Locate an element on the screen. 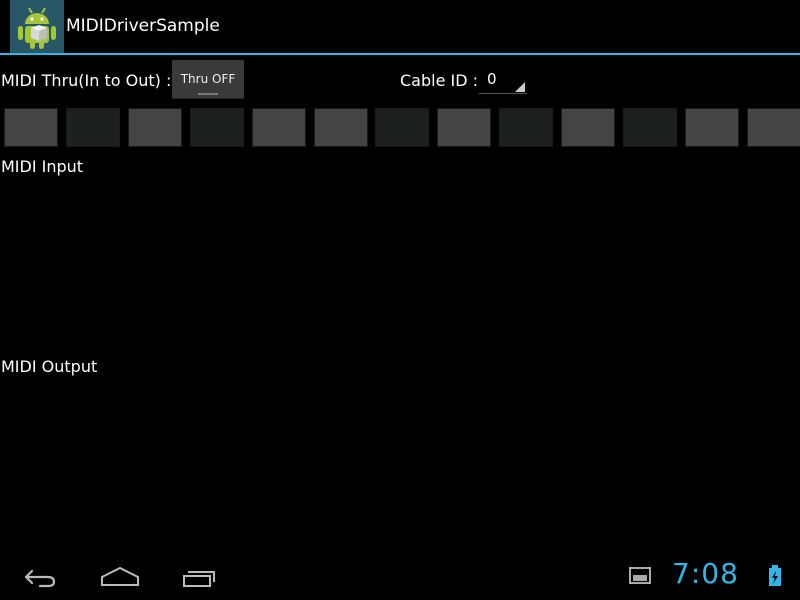  battery-charging-icon is located at coordinates (775, 575).